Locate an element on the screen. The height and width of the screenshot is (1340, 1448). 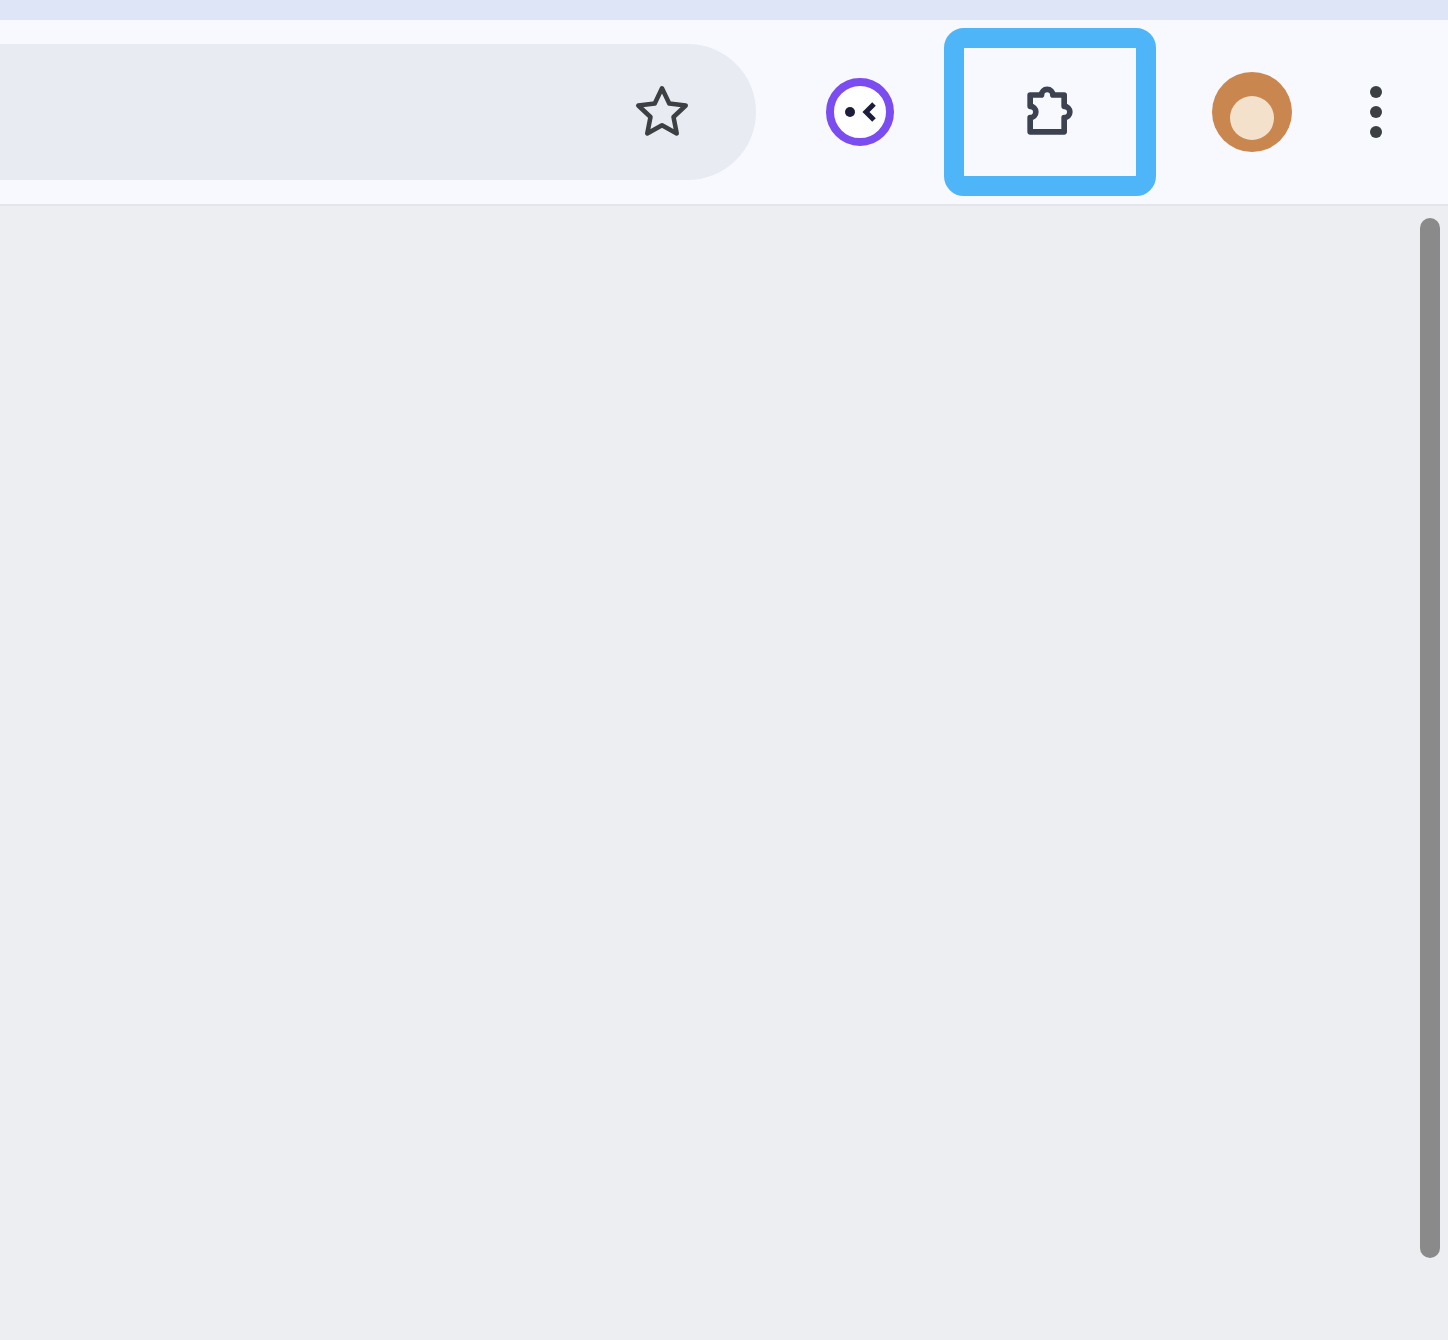
more-vertical-icon is located at coordinates (1376, 112).